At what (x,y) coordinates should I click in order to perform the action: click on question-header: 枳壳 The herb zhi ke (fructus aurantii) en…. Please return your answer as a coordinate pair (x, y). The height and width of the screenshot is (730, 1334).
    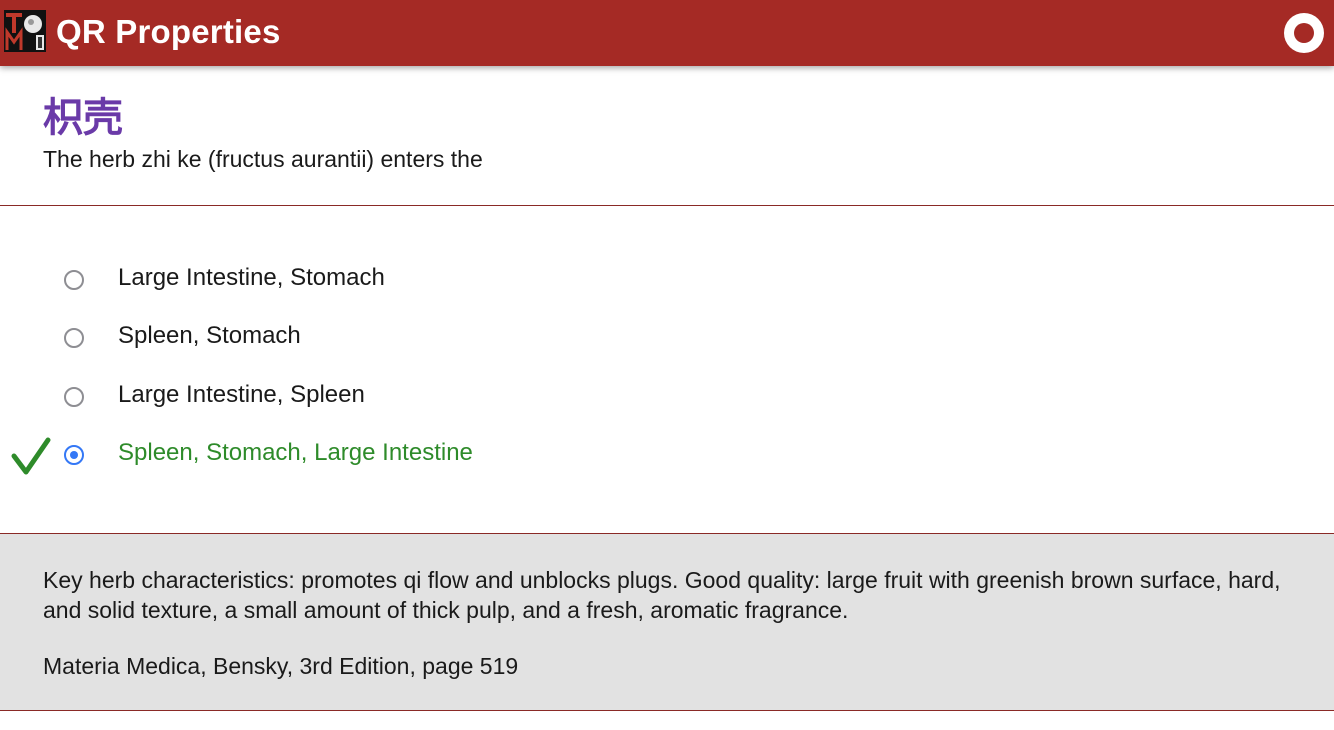
    Looking at the image, I should click on (668, 133).